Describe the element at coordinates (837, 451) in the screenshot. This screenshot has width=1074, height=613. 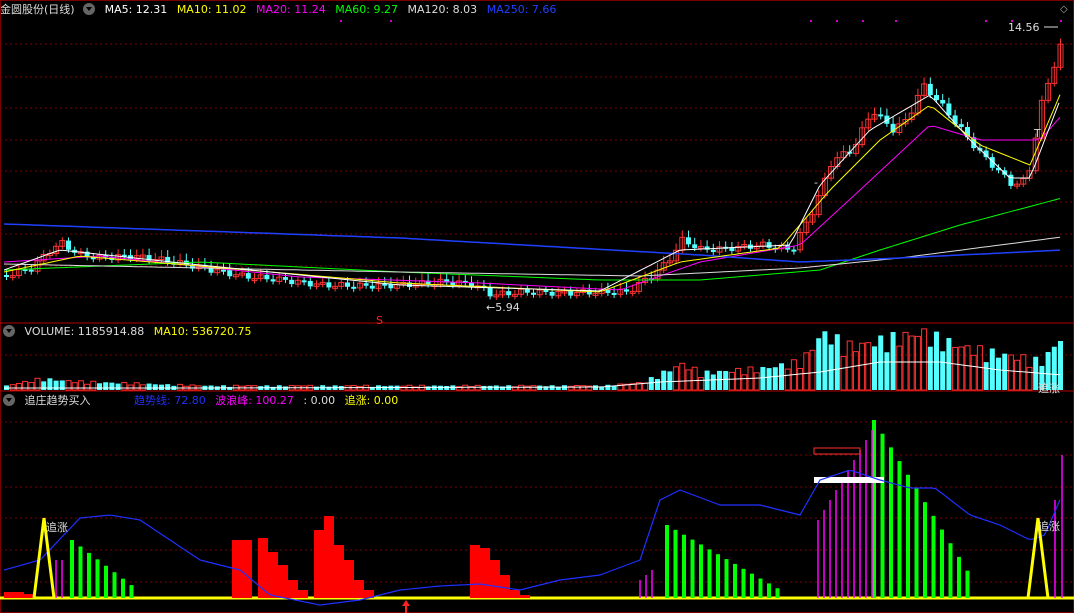
I see `signal-box` at that location.